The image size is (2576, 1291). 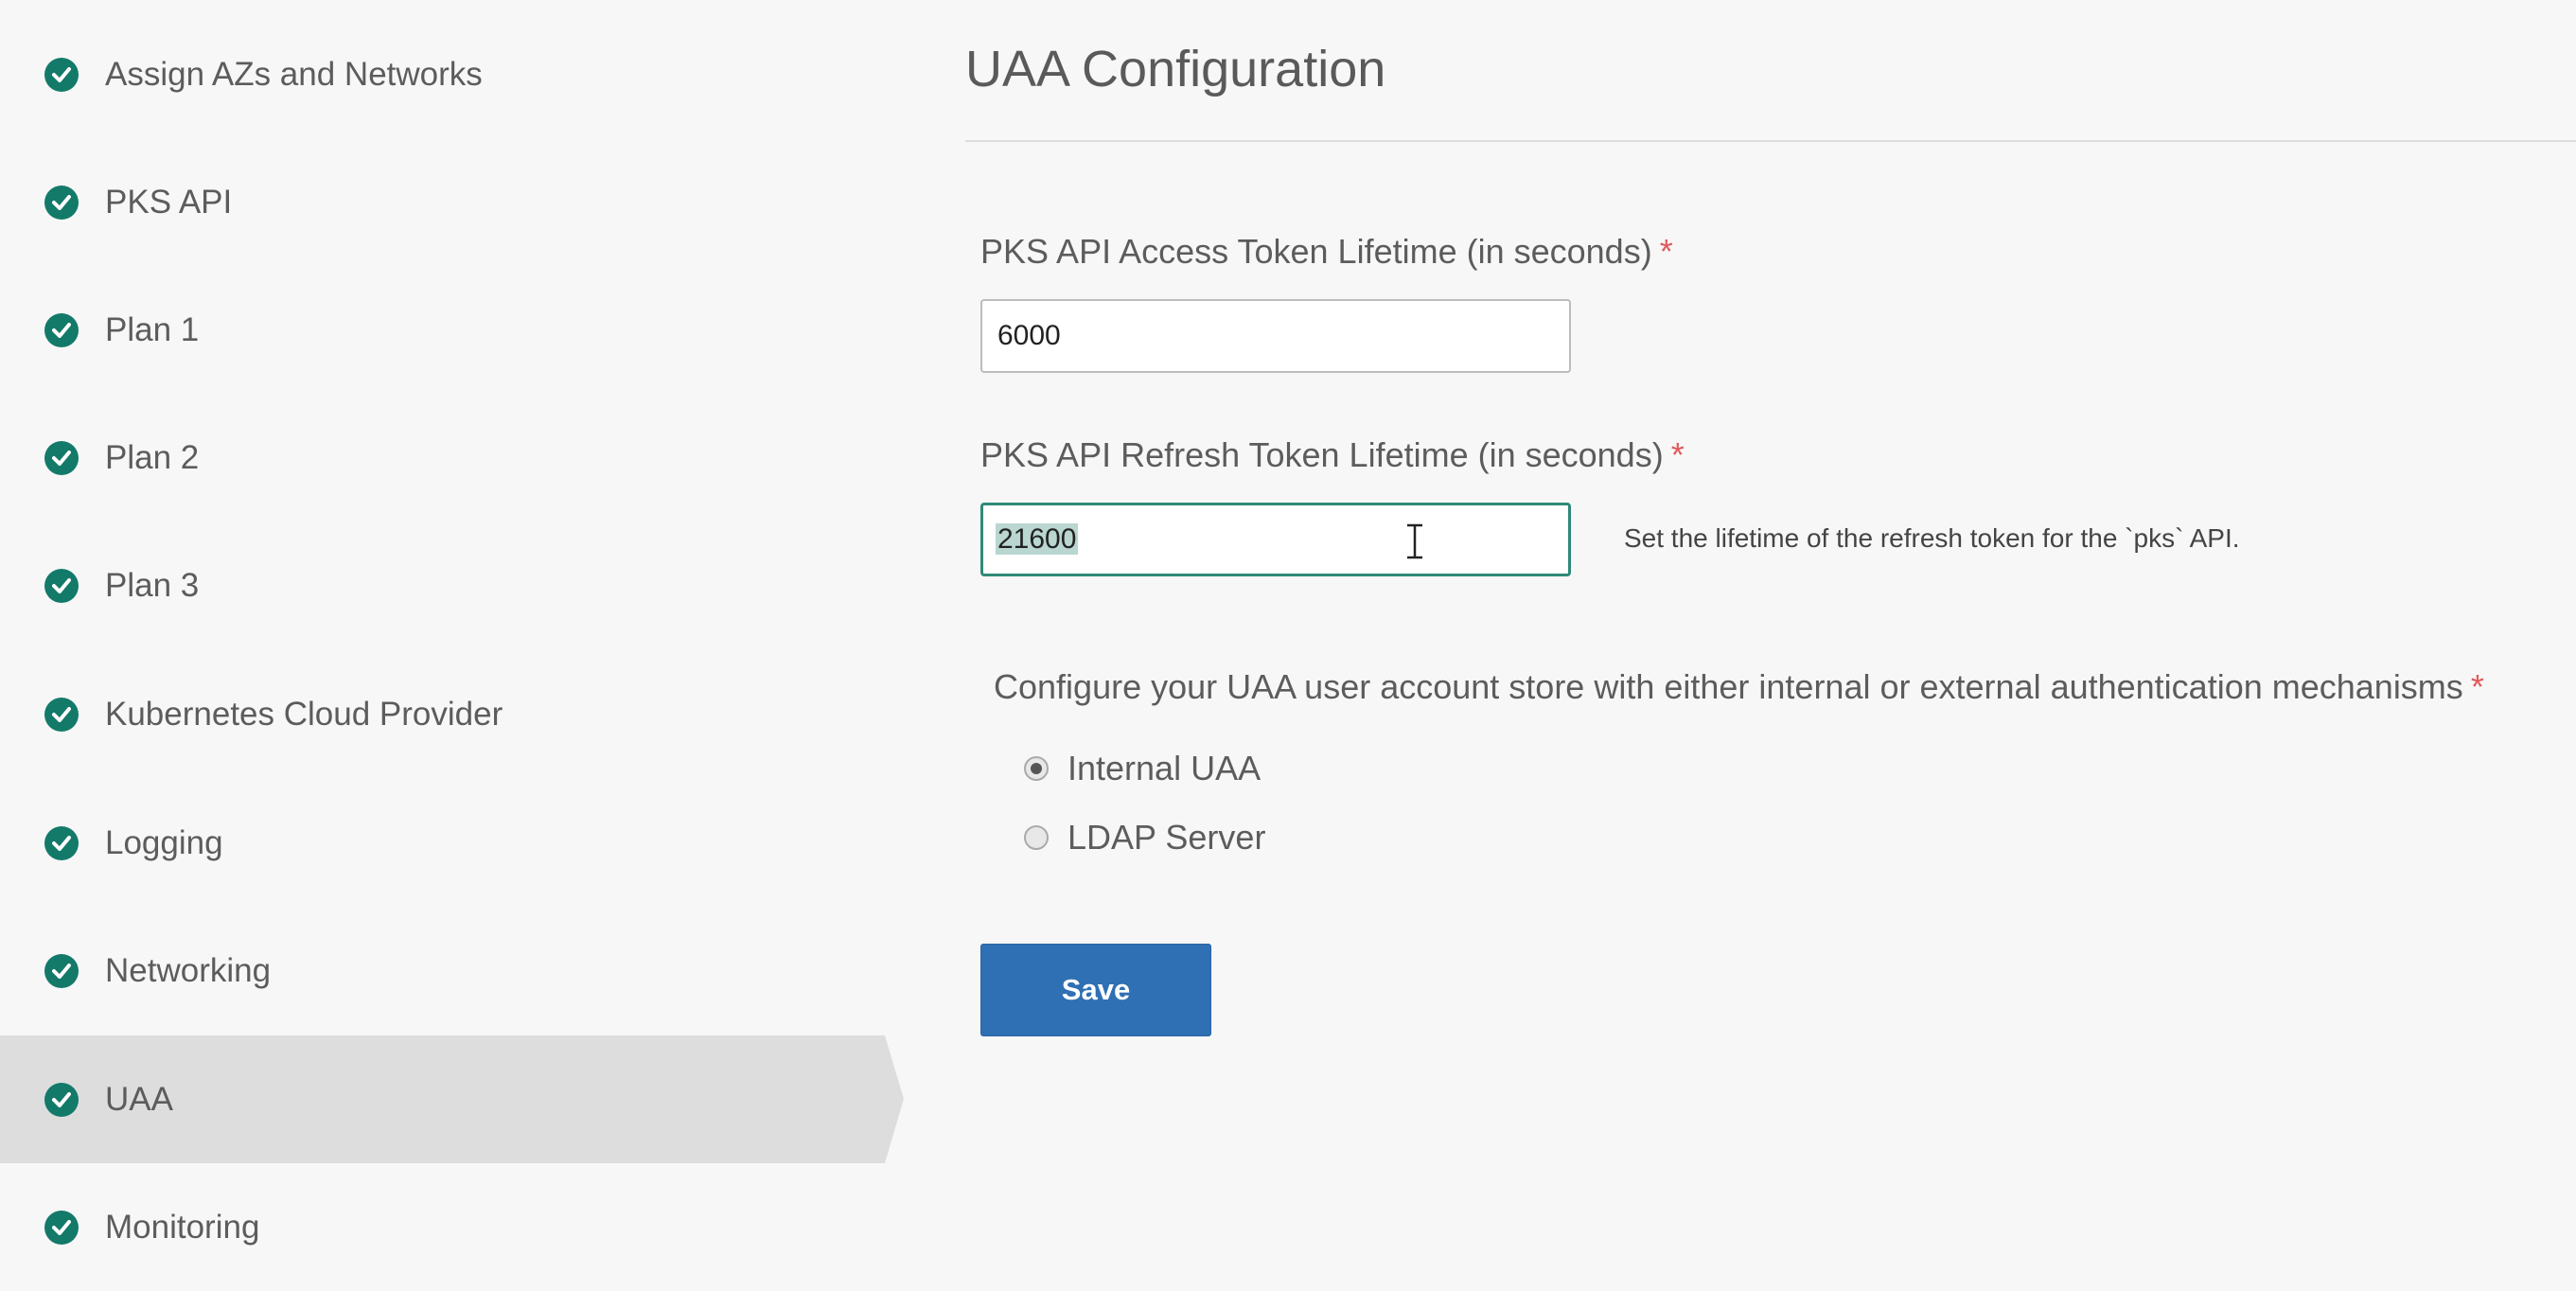 I want to click on sidebar-item-networking: Networking, so click(x=442, y=971).